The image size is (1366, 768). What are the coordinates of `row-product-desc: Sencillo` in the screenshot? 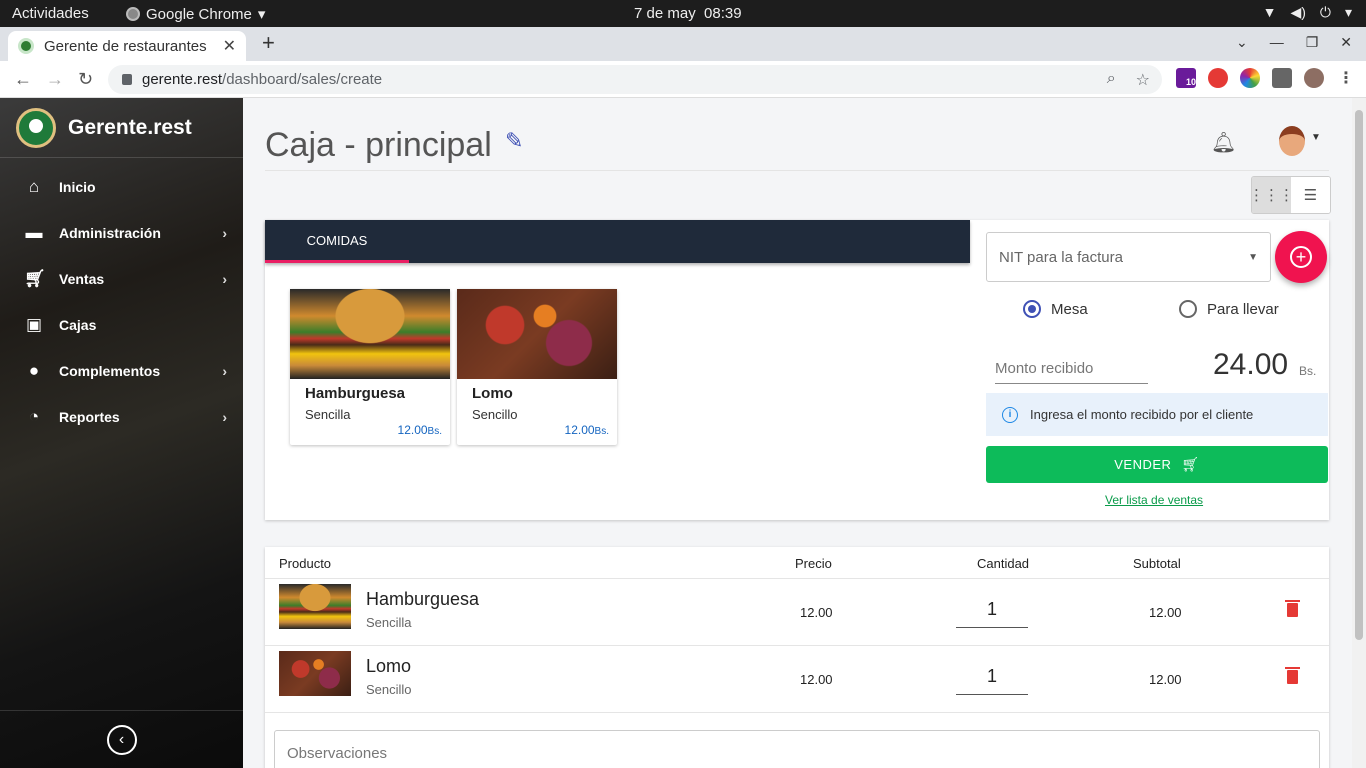 It's located at (389, 689).